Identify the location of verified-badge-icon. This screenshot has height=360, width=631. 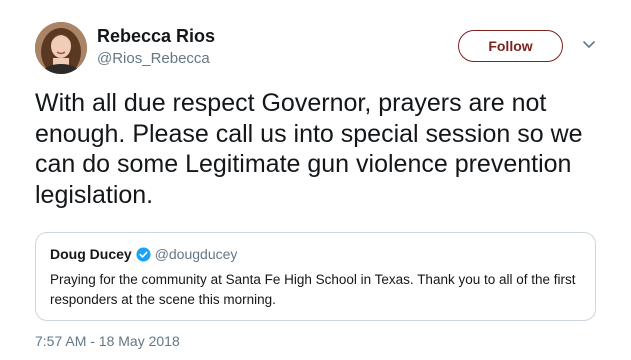
(143, 254).